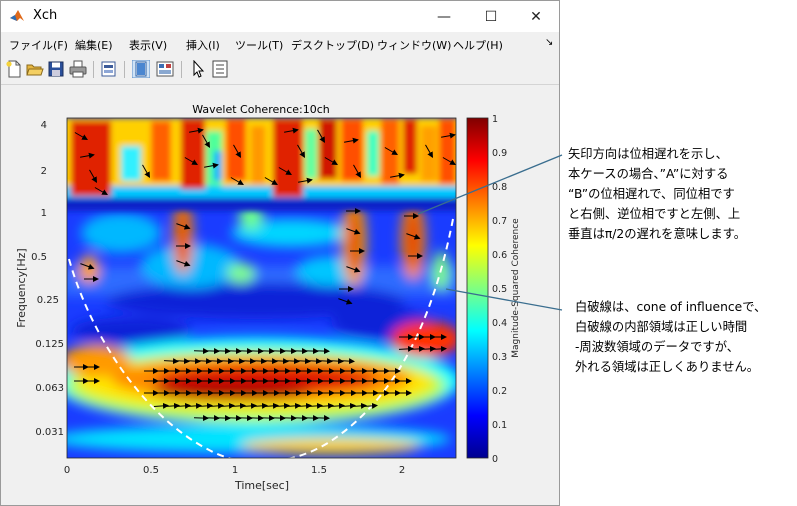 The width and height of the screenshot is (797, 506). I want to click on y-tick-label: 0.25, so click(48, 300).